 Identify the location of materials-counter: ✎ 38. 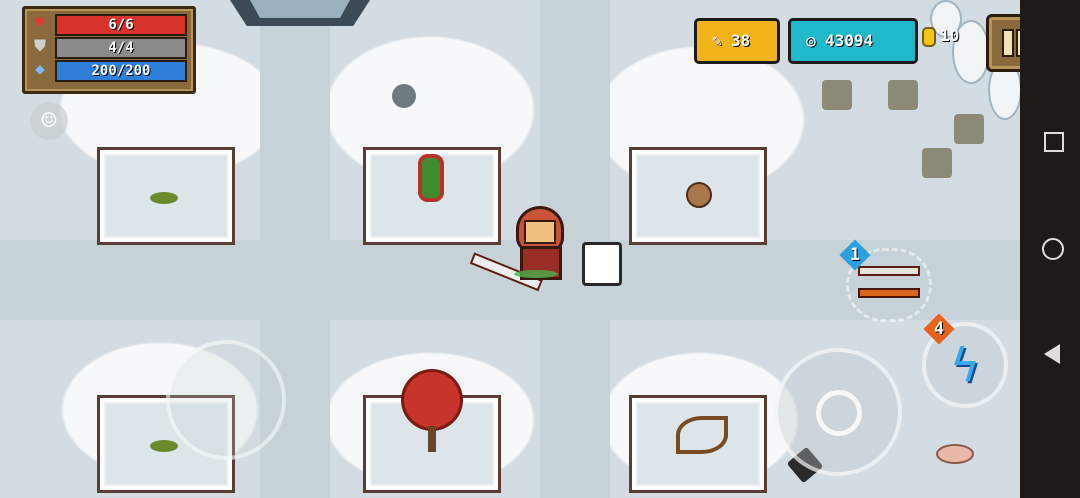
(737, 41).